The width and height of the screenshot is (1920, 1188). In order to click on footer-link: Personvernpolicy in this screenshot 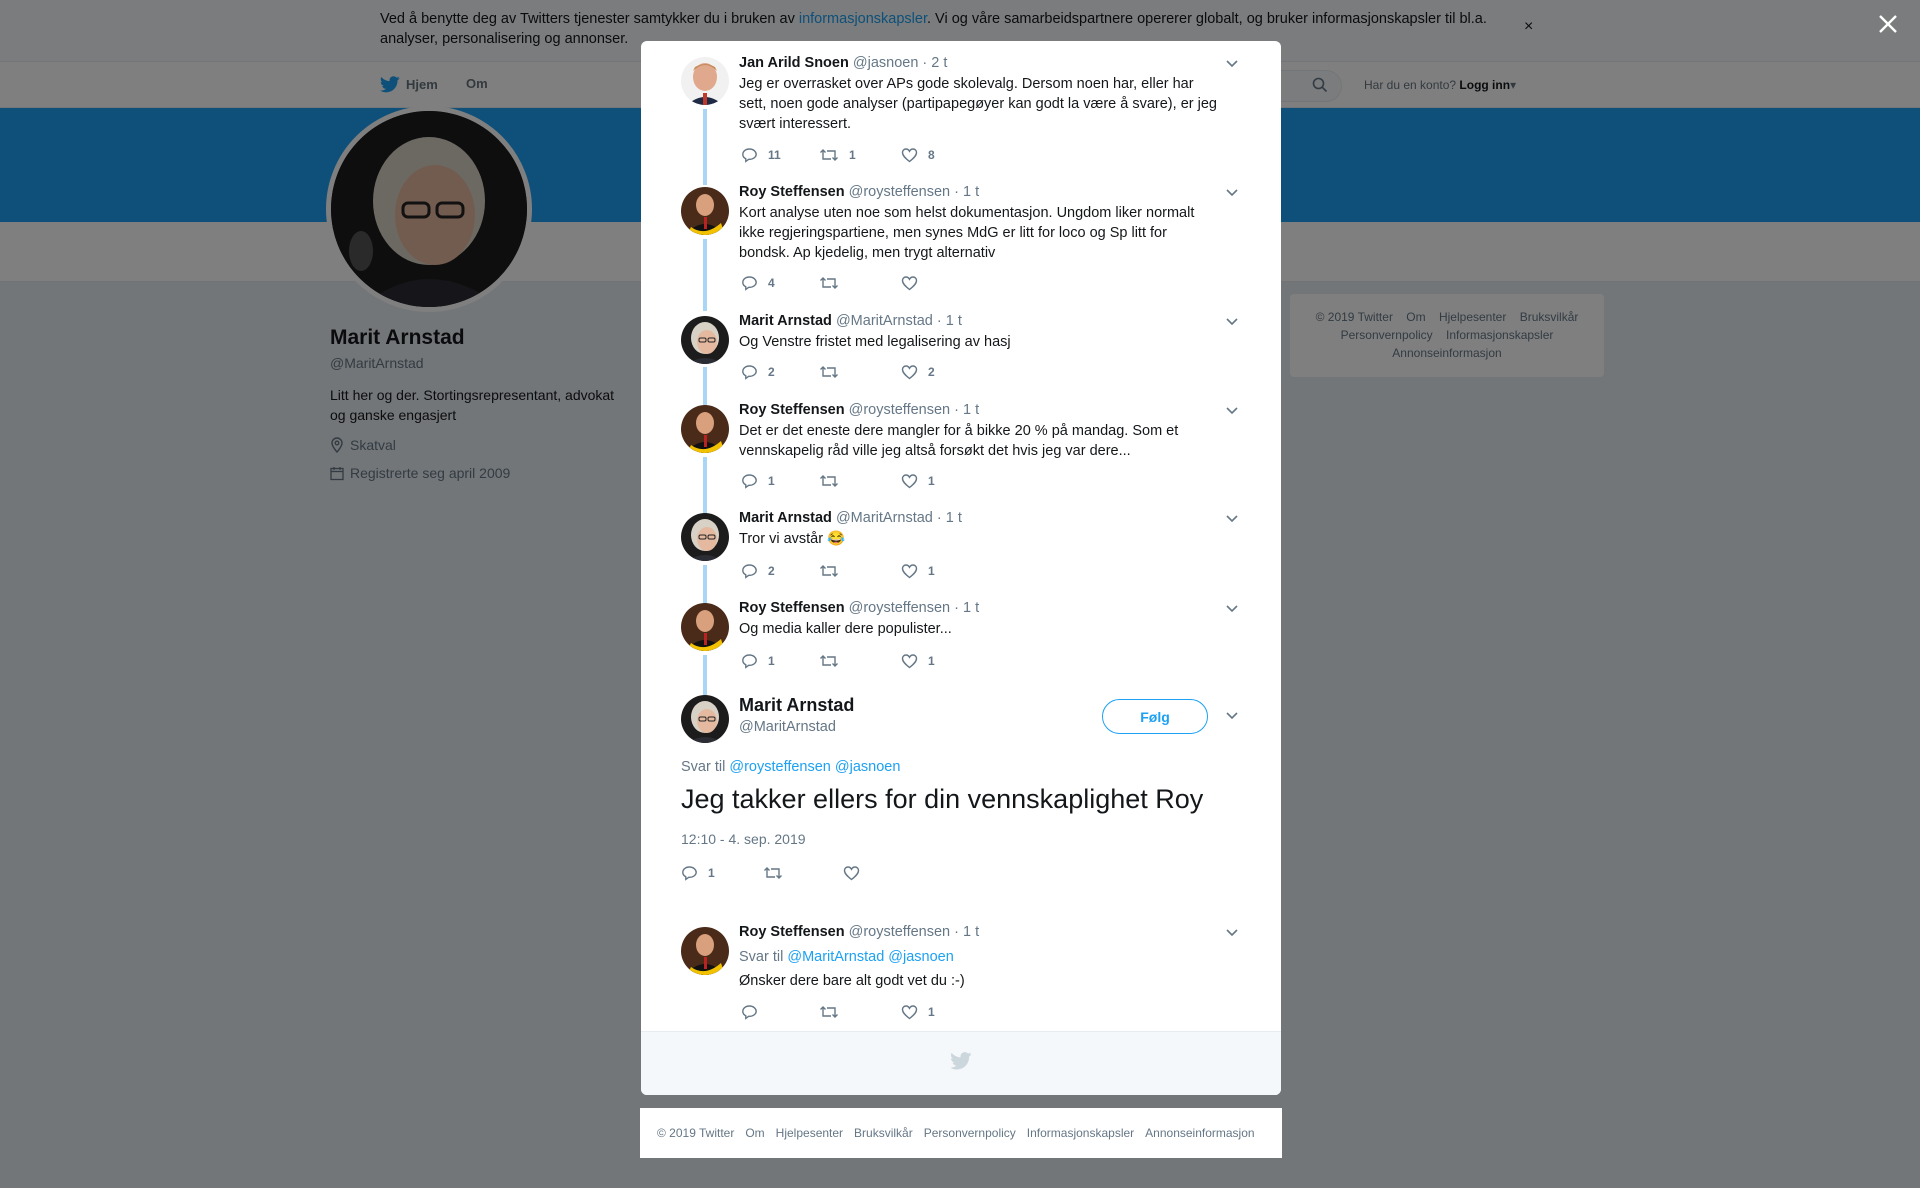, I will do `click(970, 1133)`.